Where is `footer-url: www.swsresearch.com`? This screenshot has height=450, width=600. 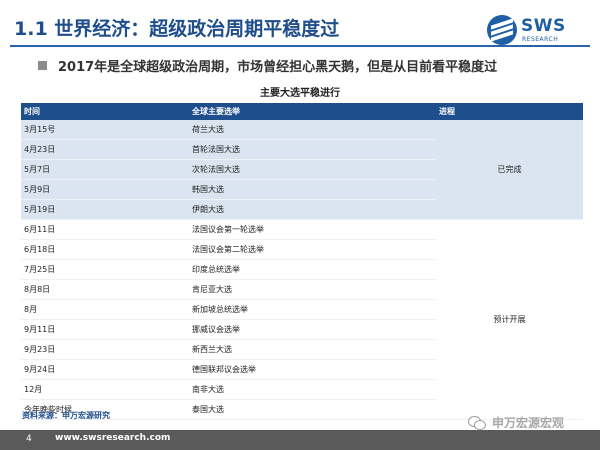 footer-url: www.swsresearch.com is located at coordinates (112, 438).